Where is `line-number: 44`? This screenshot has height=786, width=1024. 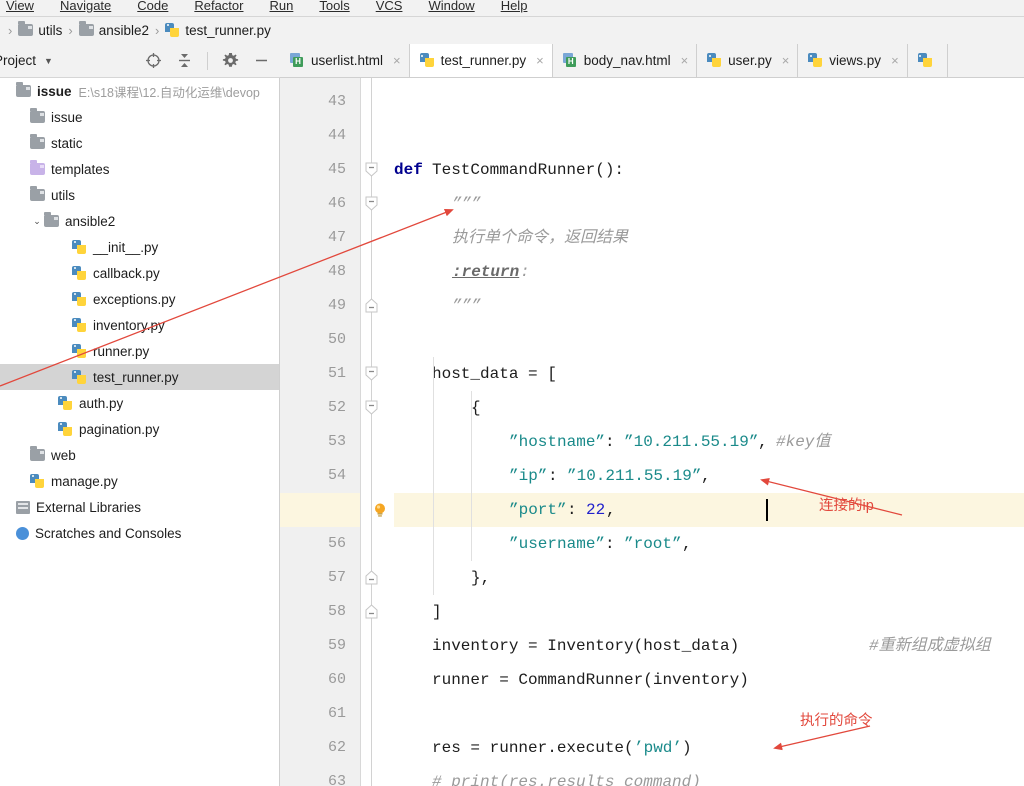 line-number: 44 is located at coordinates (336, 135).